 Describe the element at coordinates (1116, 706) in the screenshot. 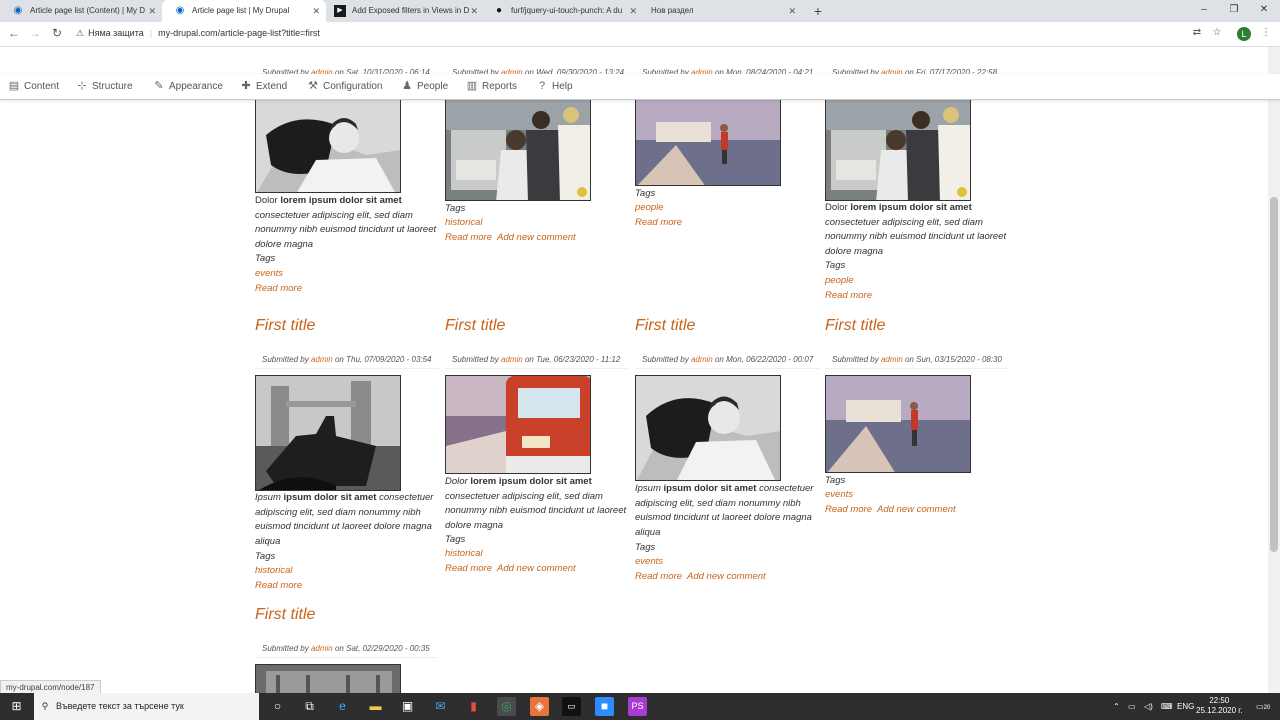

I see `tray-chevron-icon: ⌃` at that location.